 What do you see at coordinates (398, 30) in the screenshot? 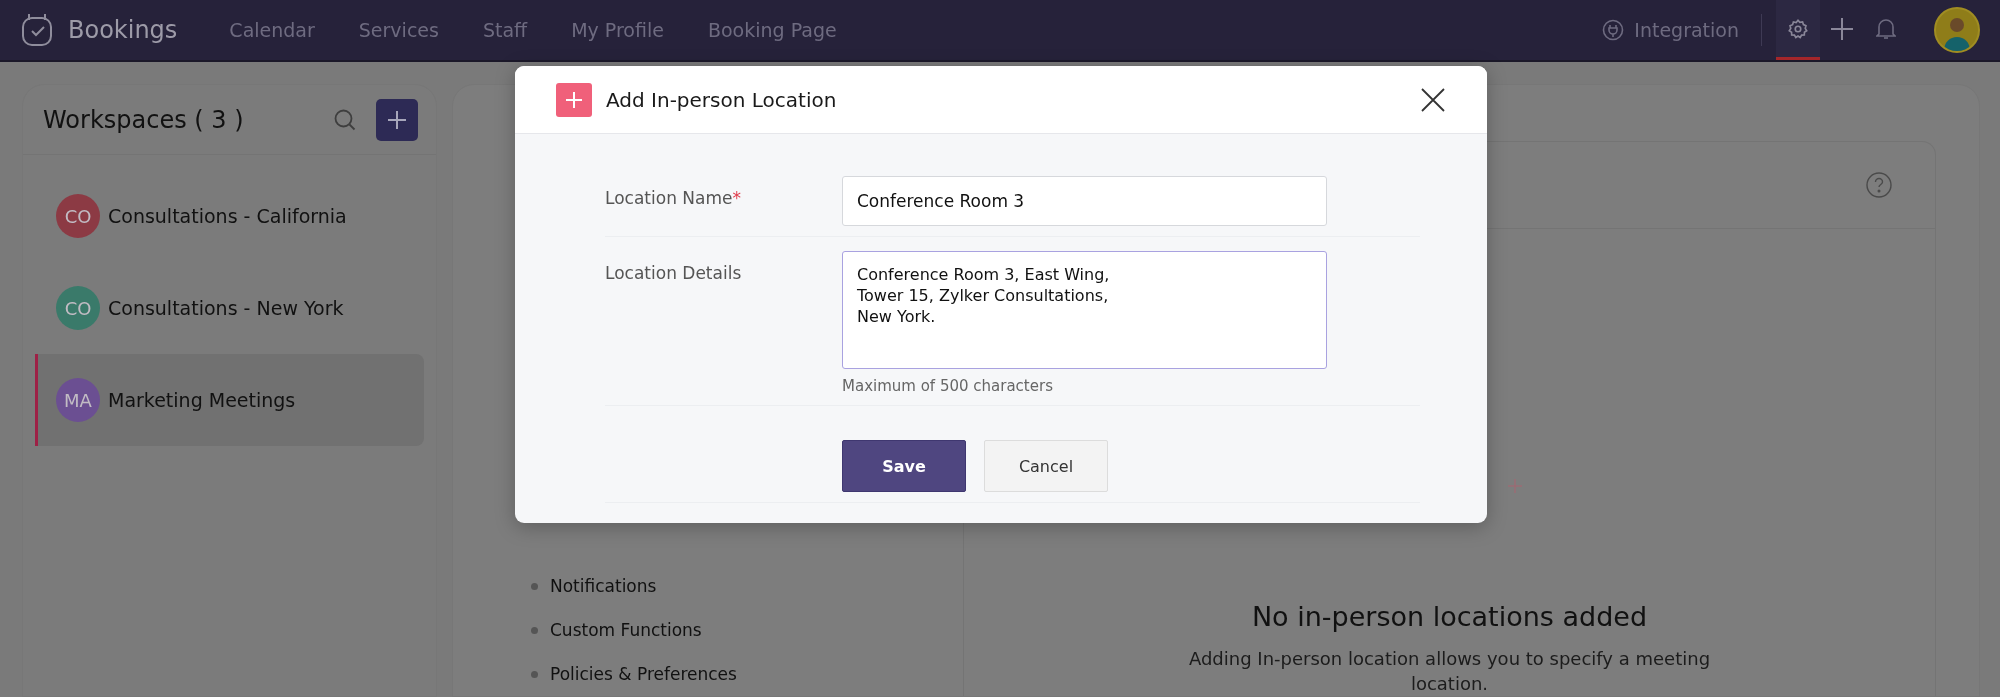
I see `nav-link: Services` at bounding box center [398, 30].